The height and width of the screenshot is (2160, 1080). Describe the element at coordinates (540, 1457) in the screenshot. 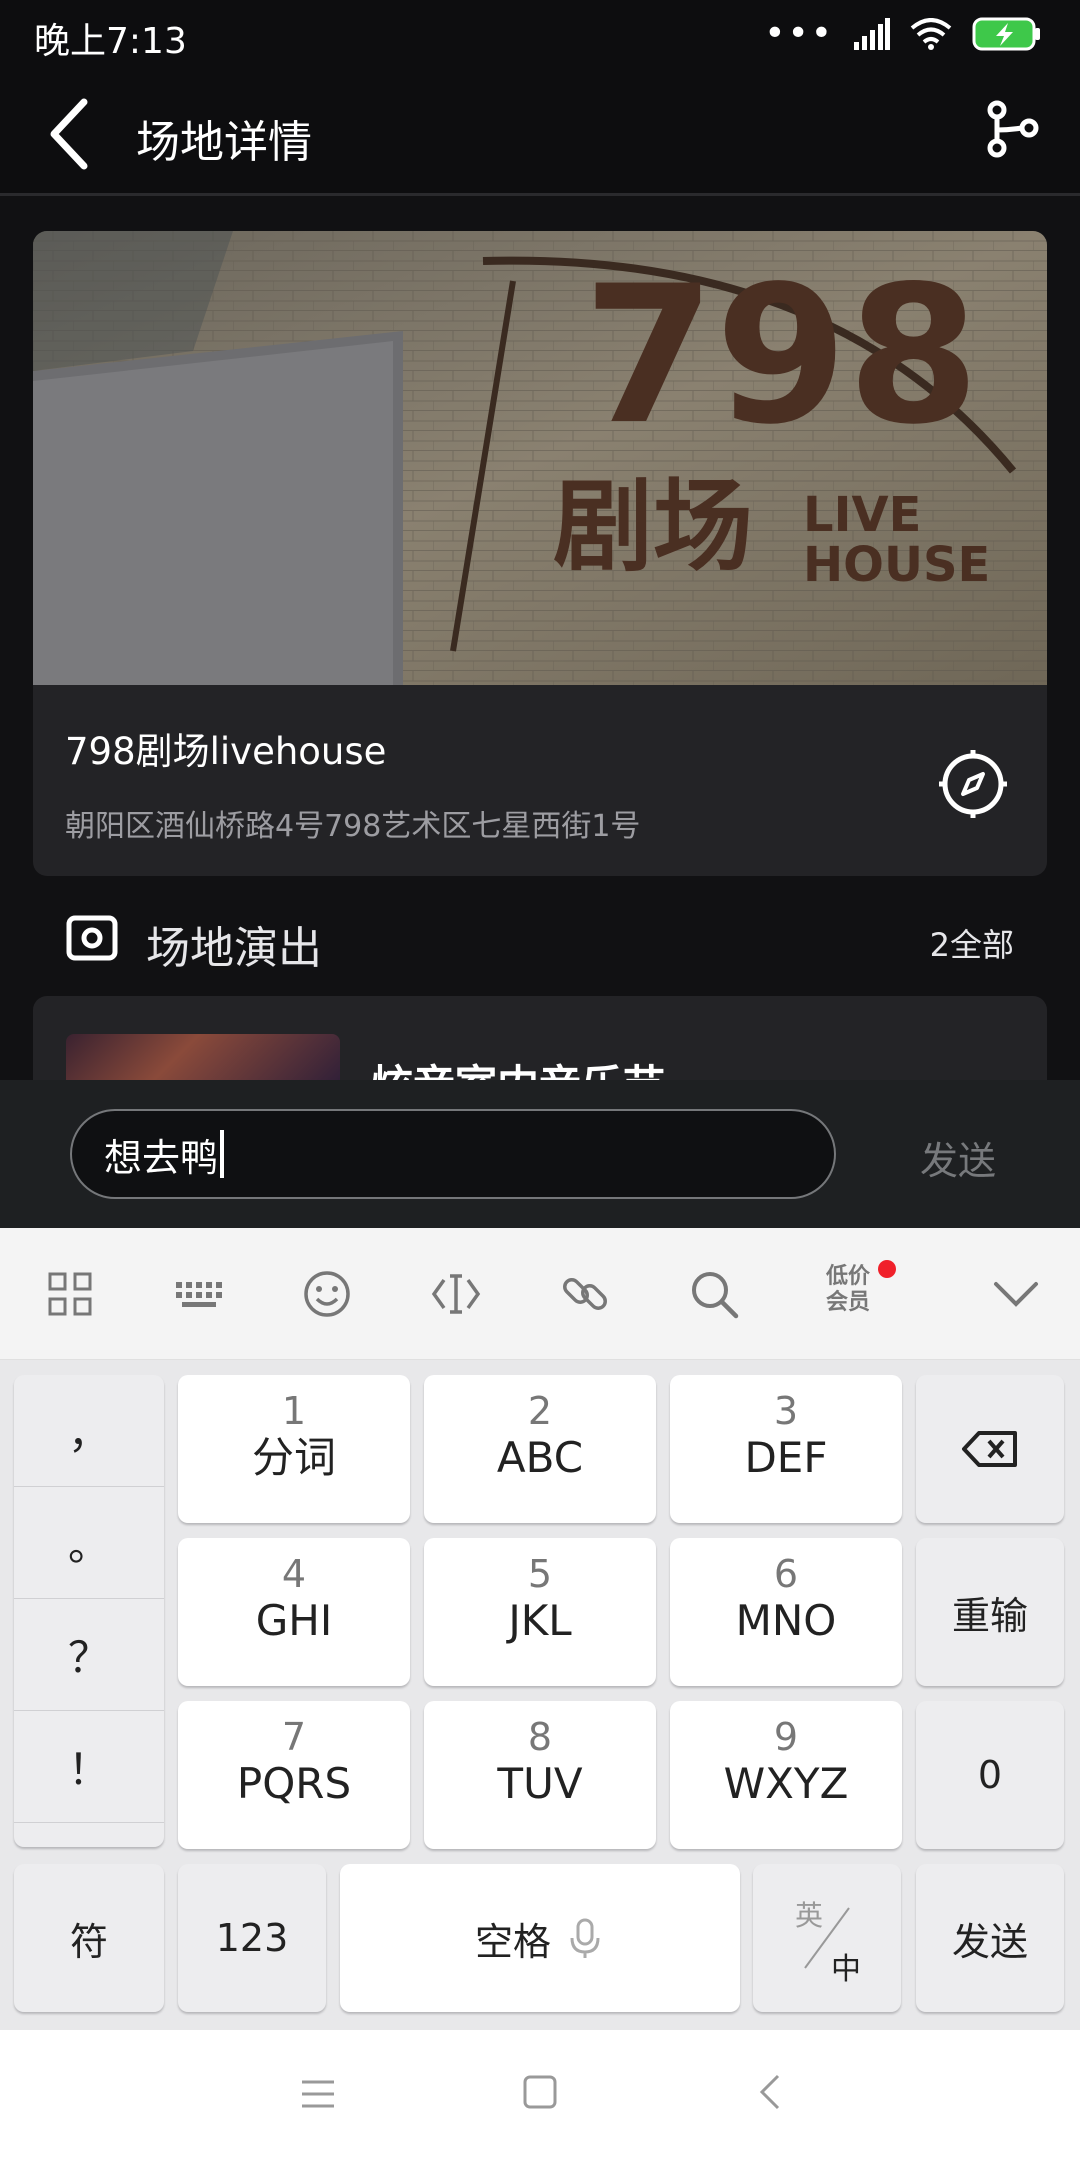

I see `key-letters: ABC` at that location.